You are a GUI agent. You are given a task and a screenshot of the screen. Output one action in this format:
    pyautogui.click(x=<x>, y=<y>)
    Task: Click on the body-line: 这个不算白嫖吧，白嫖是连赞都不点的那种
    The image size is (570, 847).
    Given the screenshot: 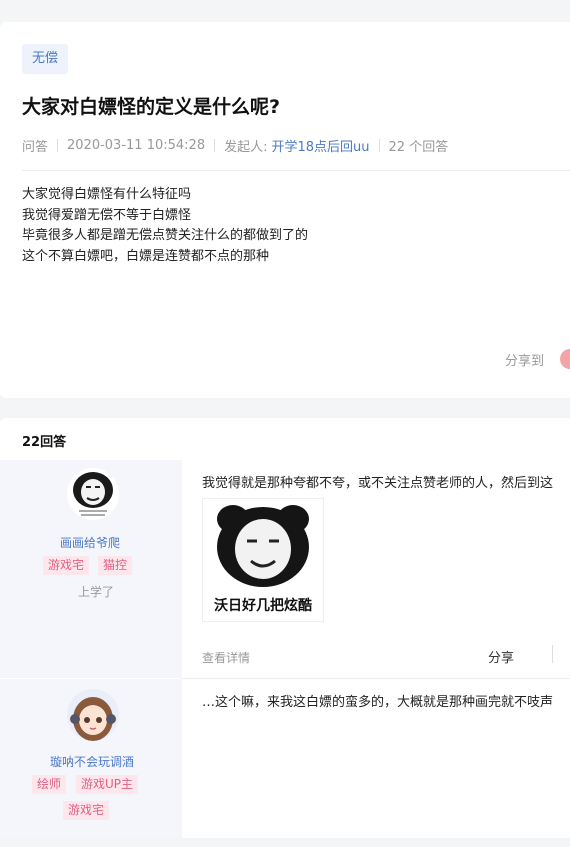 What is the action you would take?
    pyautogui.click(x=146, y=256)
    